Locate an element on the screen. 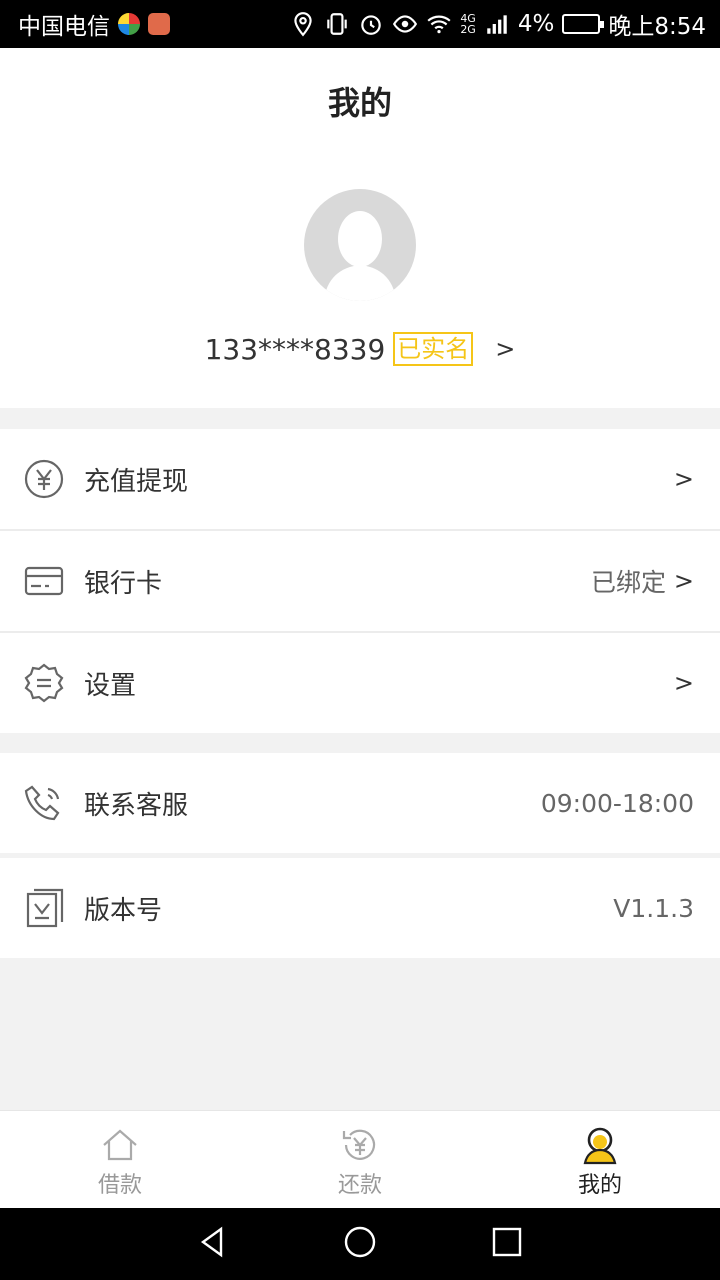 This screenshot has height=1280, width=720. menu-item-version: 版本号 V1.1.3 is located at coordinates (360, 908).